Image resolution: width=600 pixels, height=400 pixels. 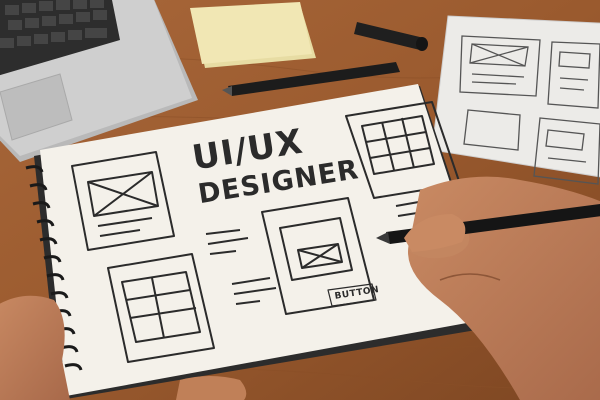 What do you see at coordinates (253, 35) in the screenshot?
I see `sticky-note` at bounding box center [253, 35].